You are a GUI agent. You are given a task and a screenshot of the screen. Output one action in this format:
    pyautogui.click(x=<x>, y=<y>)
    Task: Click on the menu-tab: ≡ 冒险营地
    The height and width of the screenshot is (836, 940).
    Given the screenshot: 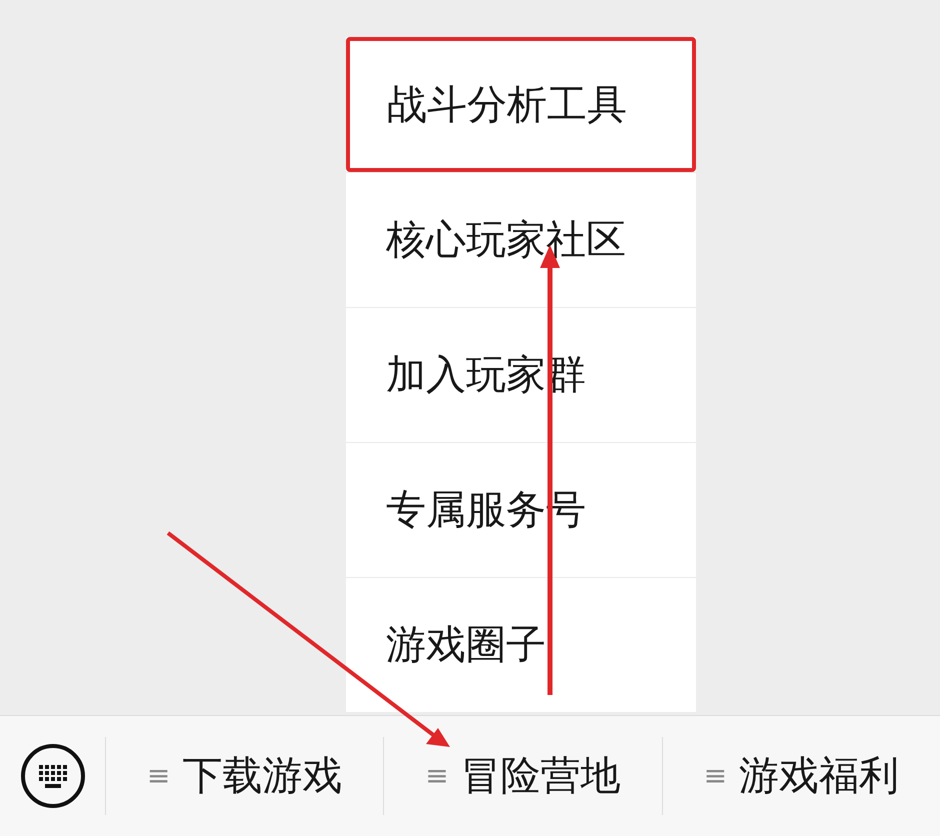 What is the action you would take?
    pyautogui.click(x=523, y=776)
    